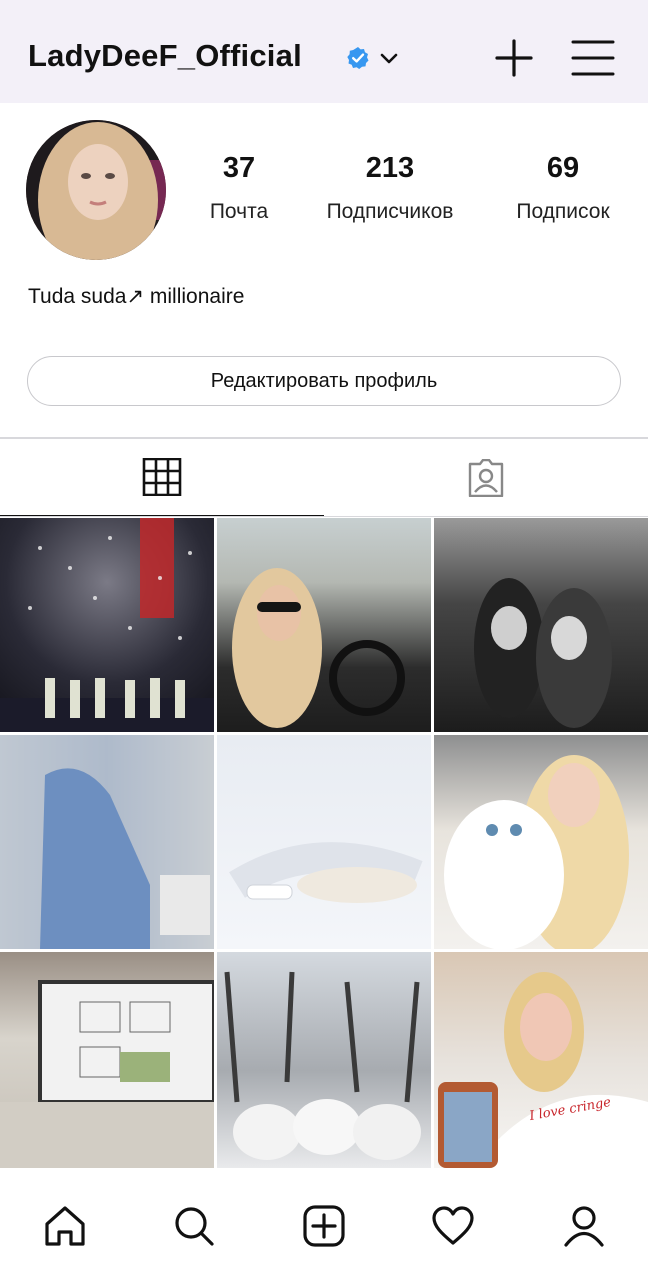 Image resolution: width=648 pixels, height=1280 pixels. Describe the element at coordinates (136, 296) in the screenshot. I see `profile-bio: Tuda suda↗ millionaire` at that location.